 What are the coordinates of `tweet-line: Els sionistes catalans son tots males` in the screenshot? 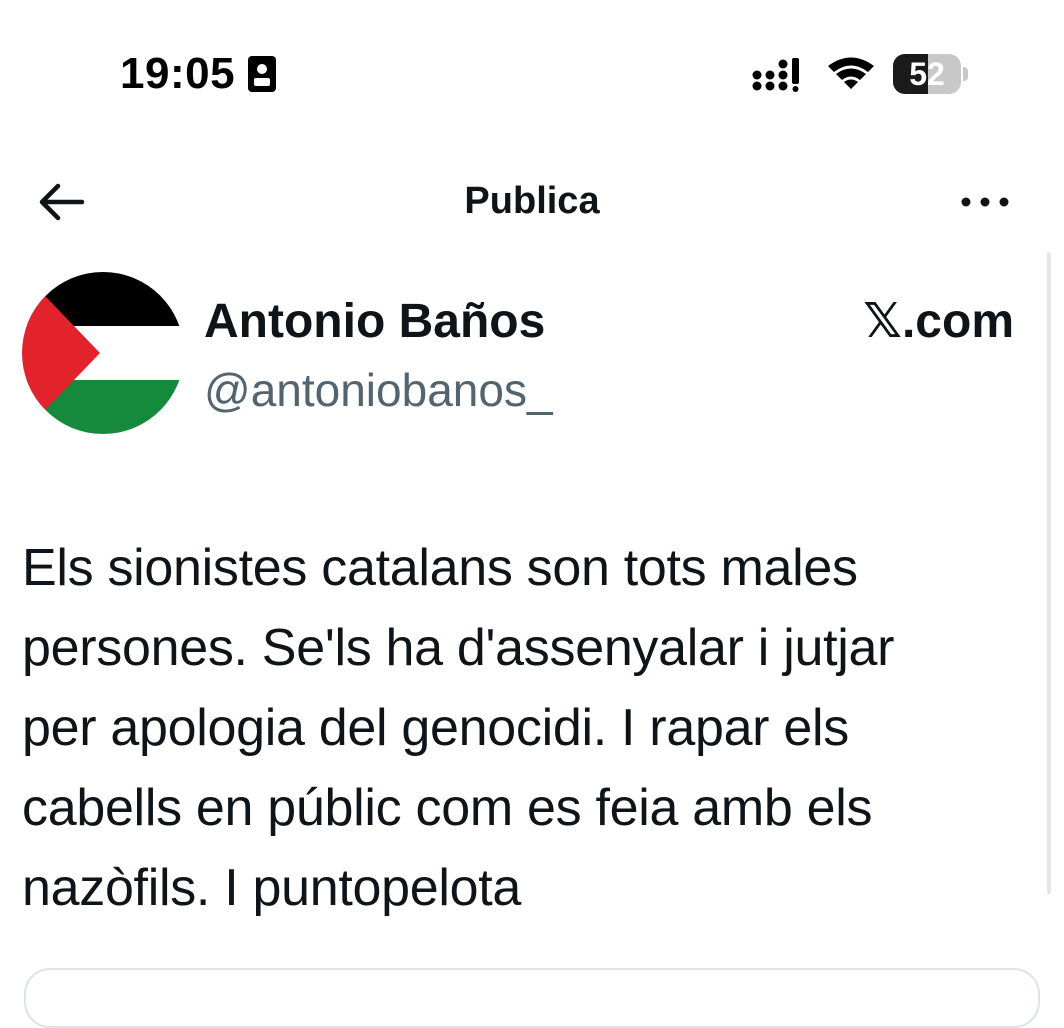 It's located at (440, 568).